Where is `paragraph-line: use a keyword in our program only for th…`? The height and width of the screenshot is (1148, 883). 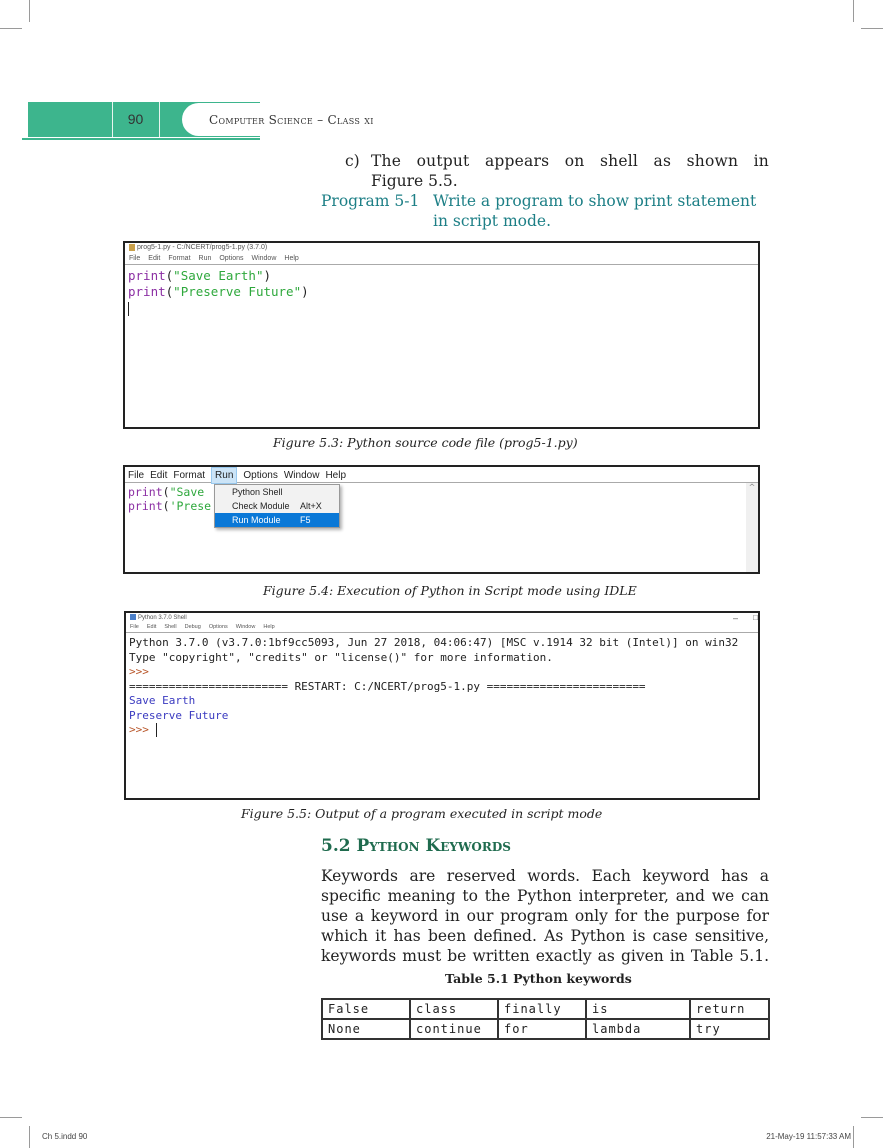 paragraph-line: use a keyword in our program only for th… is located at coordinates (545, 916).